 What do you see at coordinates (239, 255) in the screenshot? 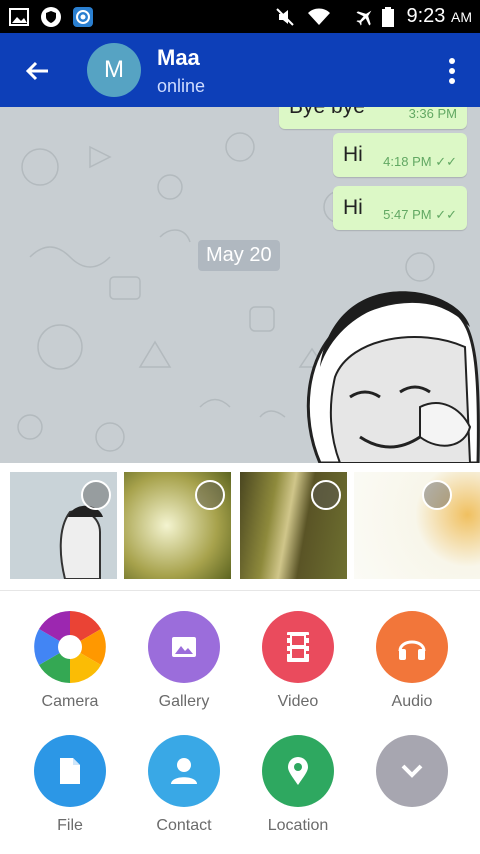
I see `date-divider: May 20` at bounding box center [239, 255].